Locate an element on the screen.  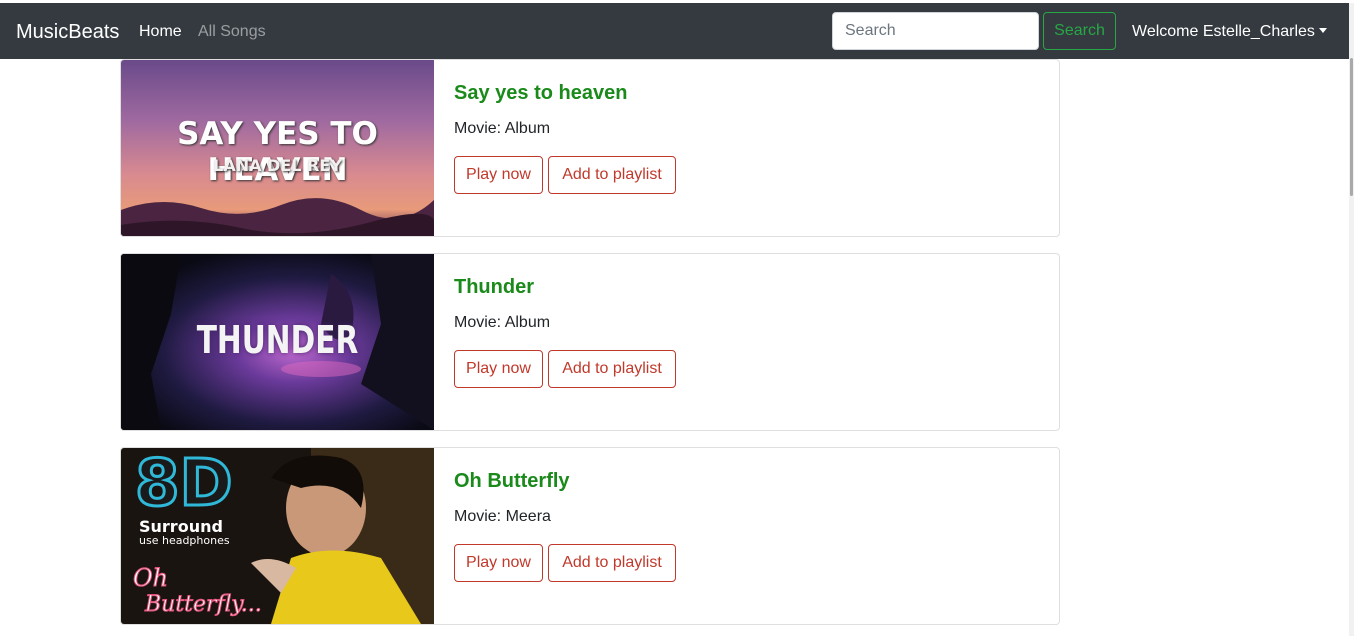
song-title: Oh Butterfly is located at coordinates (512, 481).